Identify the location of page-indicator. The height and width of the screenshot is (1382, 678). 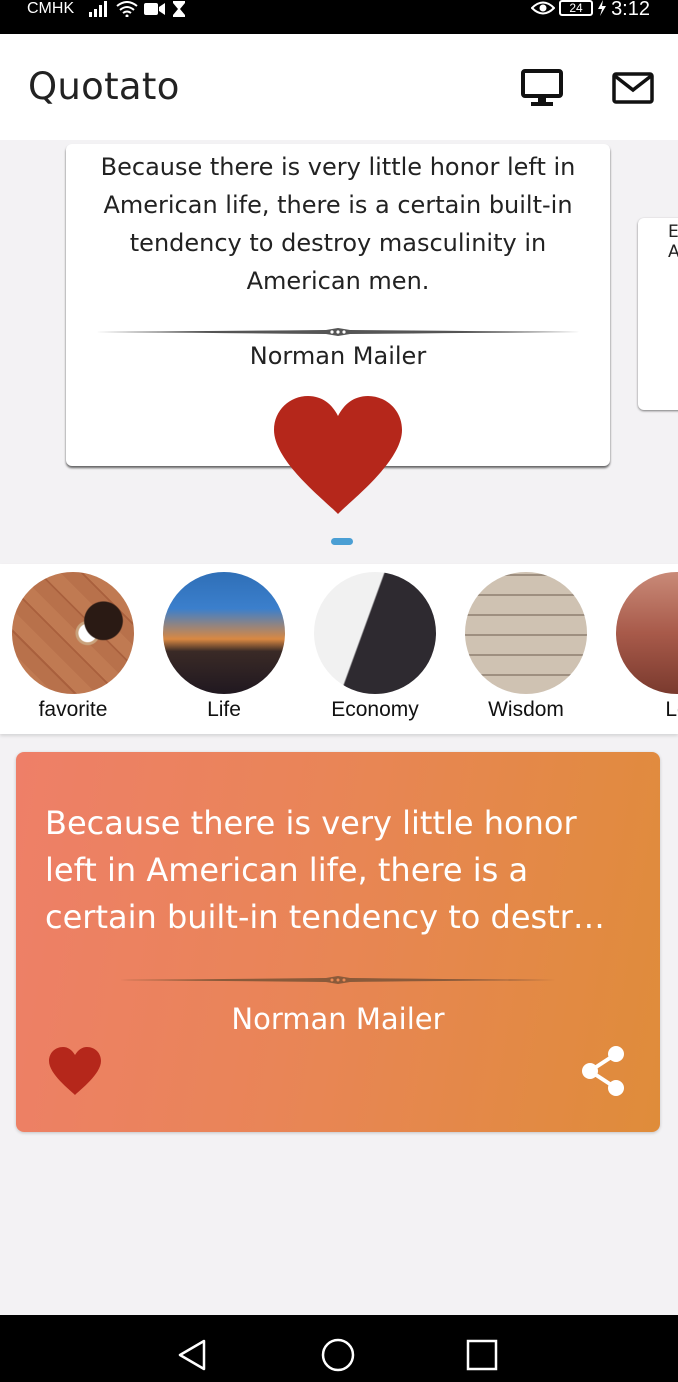
(342, 541).